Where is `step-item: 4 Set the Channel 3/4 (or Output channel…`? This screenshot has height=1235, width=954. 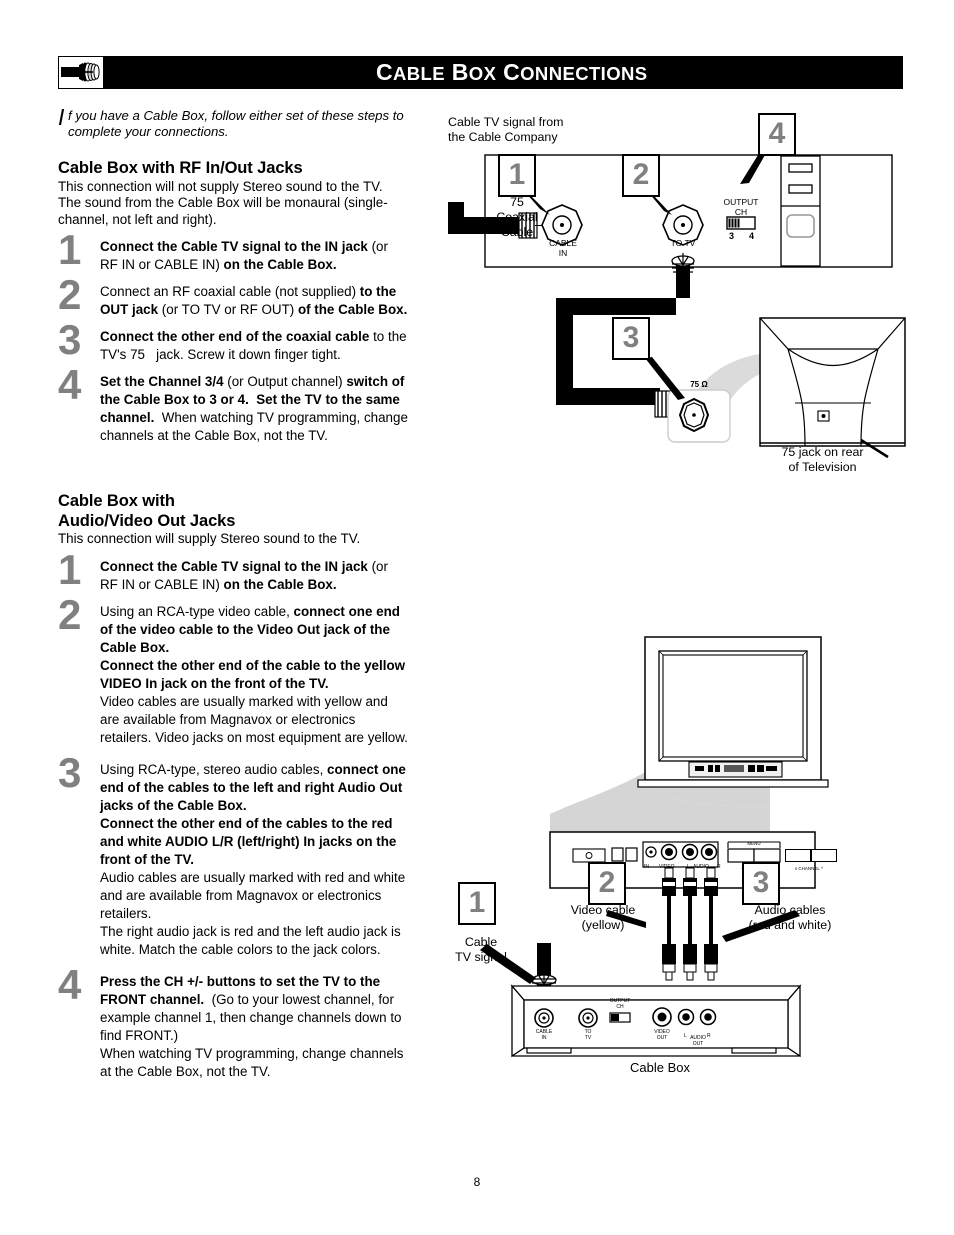 step-item: 4 Set the Channel 3/4 (or Output channel… is located at coordinates (233, 404).